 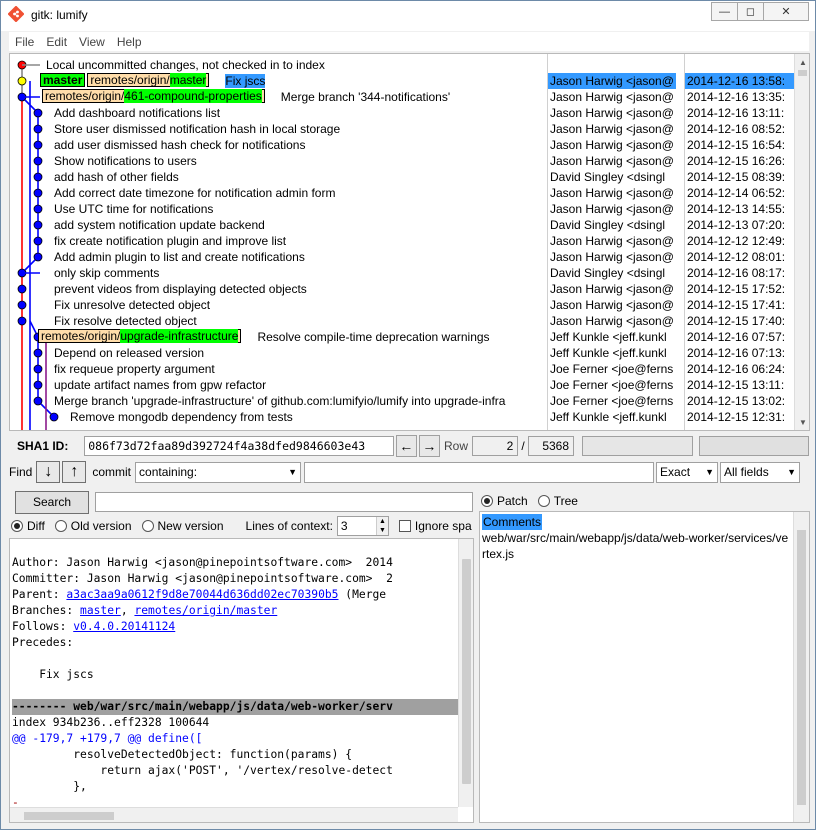 I want to click on diff-vertical-scrollbar, so click(x=465, y=673).